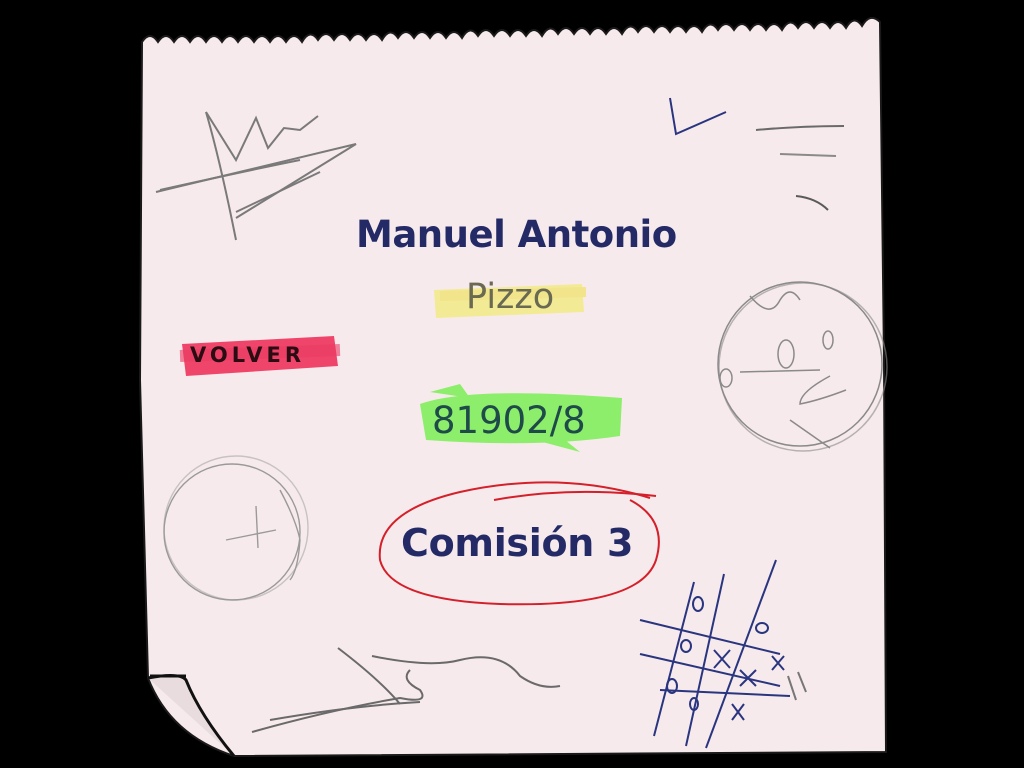 Image resolution: width=1024 pixels, height=768 pixels. I want to click on student-first-names: Manuel Antonio, so click(516, 234).